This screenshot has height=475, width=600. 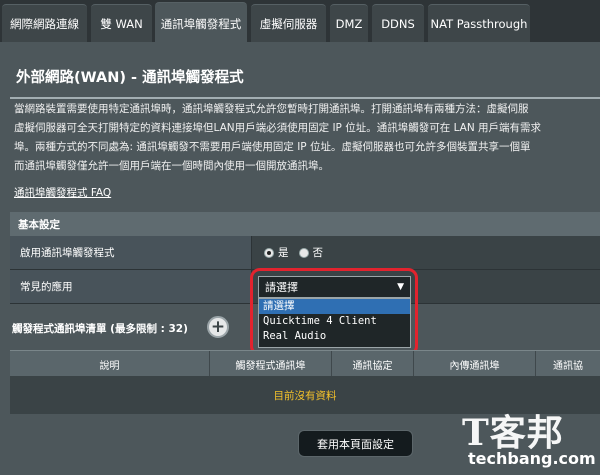 I want to click on tab-internet-connection: 網際網路連線, so click(x=44, y=23).